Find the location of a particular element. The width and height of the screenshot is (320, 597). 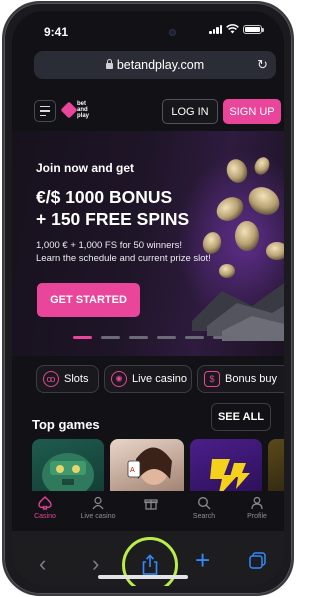

tab-profile: Profile is located at coordinates (257, 506).